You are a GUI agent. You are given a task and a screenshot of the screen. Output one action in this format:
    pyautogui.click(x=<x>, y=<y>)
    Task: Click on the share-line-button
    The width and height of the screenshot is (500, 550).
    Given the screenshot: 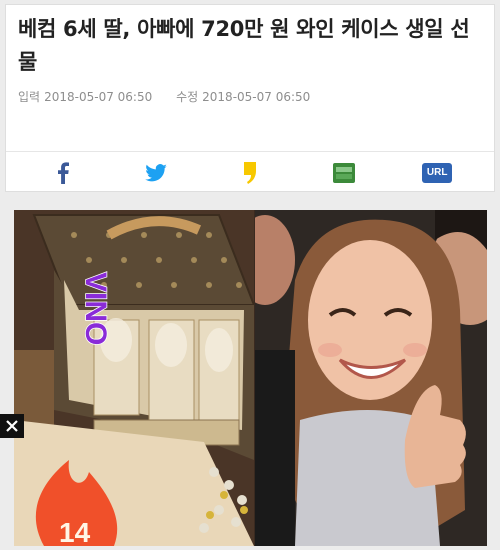 What is the action you would take?
    pyautogui.click(x=344, y=173)
    